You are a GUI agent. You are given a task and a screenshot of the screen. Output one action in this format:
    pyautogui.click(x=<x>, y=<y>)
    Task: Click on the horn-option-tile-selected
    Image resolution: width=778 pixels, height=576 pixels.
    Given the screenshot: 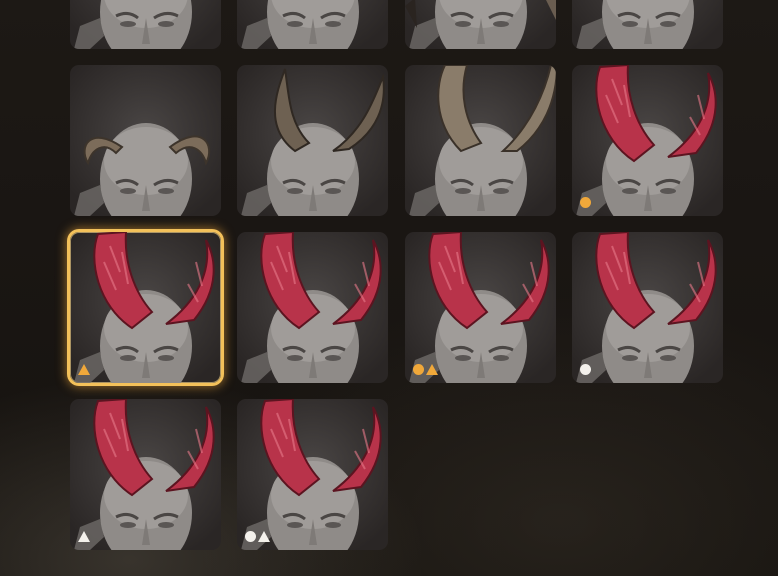 What is the action you would take?
    pyautogui.click(x=145, y=307)
    